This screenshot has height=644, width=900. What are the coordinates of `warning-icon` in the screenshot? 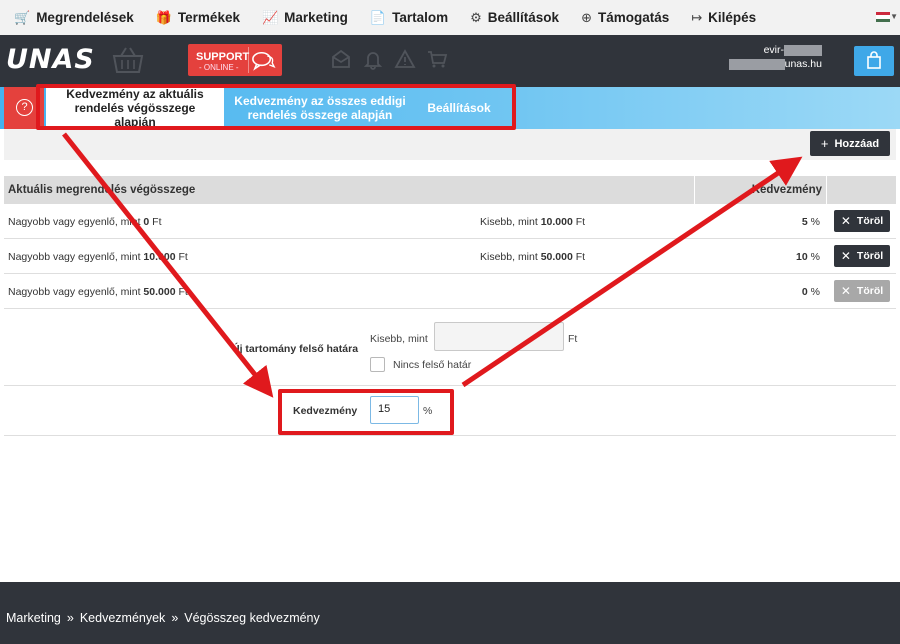 It's located at (405, 59).